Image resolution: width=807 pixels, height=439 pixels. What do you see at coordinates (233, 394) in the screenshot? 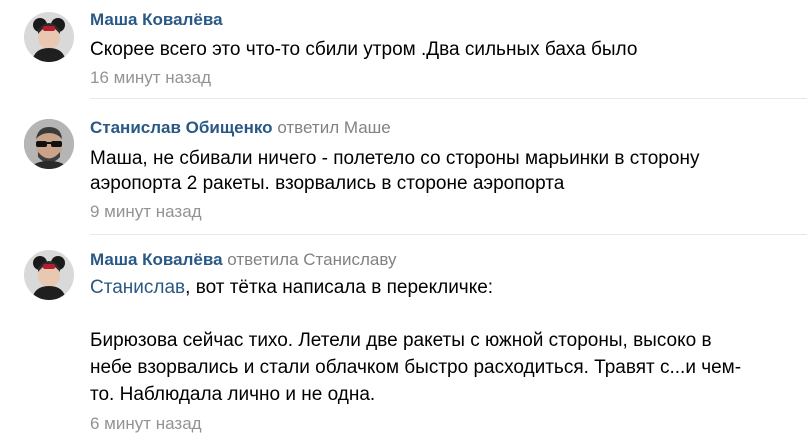
I see `comment-text-line: то. Наблюдала лично и не одна.` at bounding box center [233, 394].